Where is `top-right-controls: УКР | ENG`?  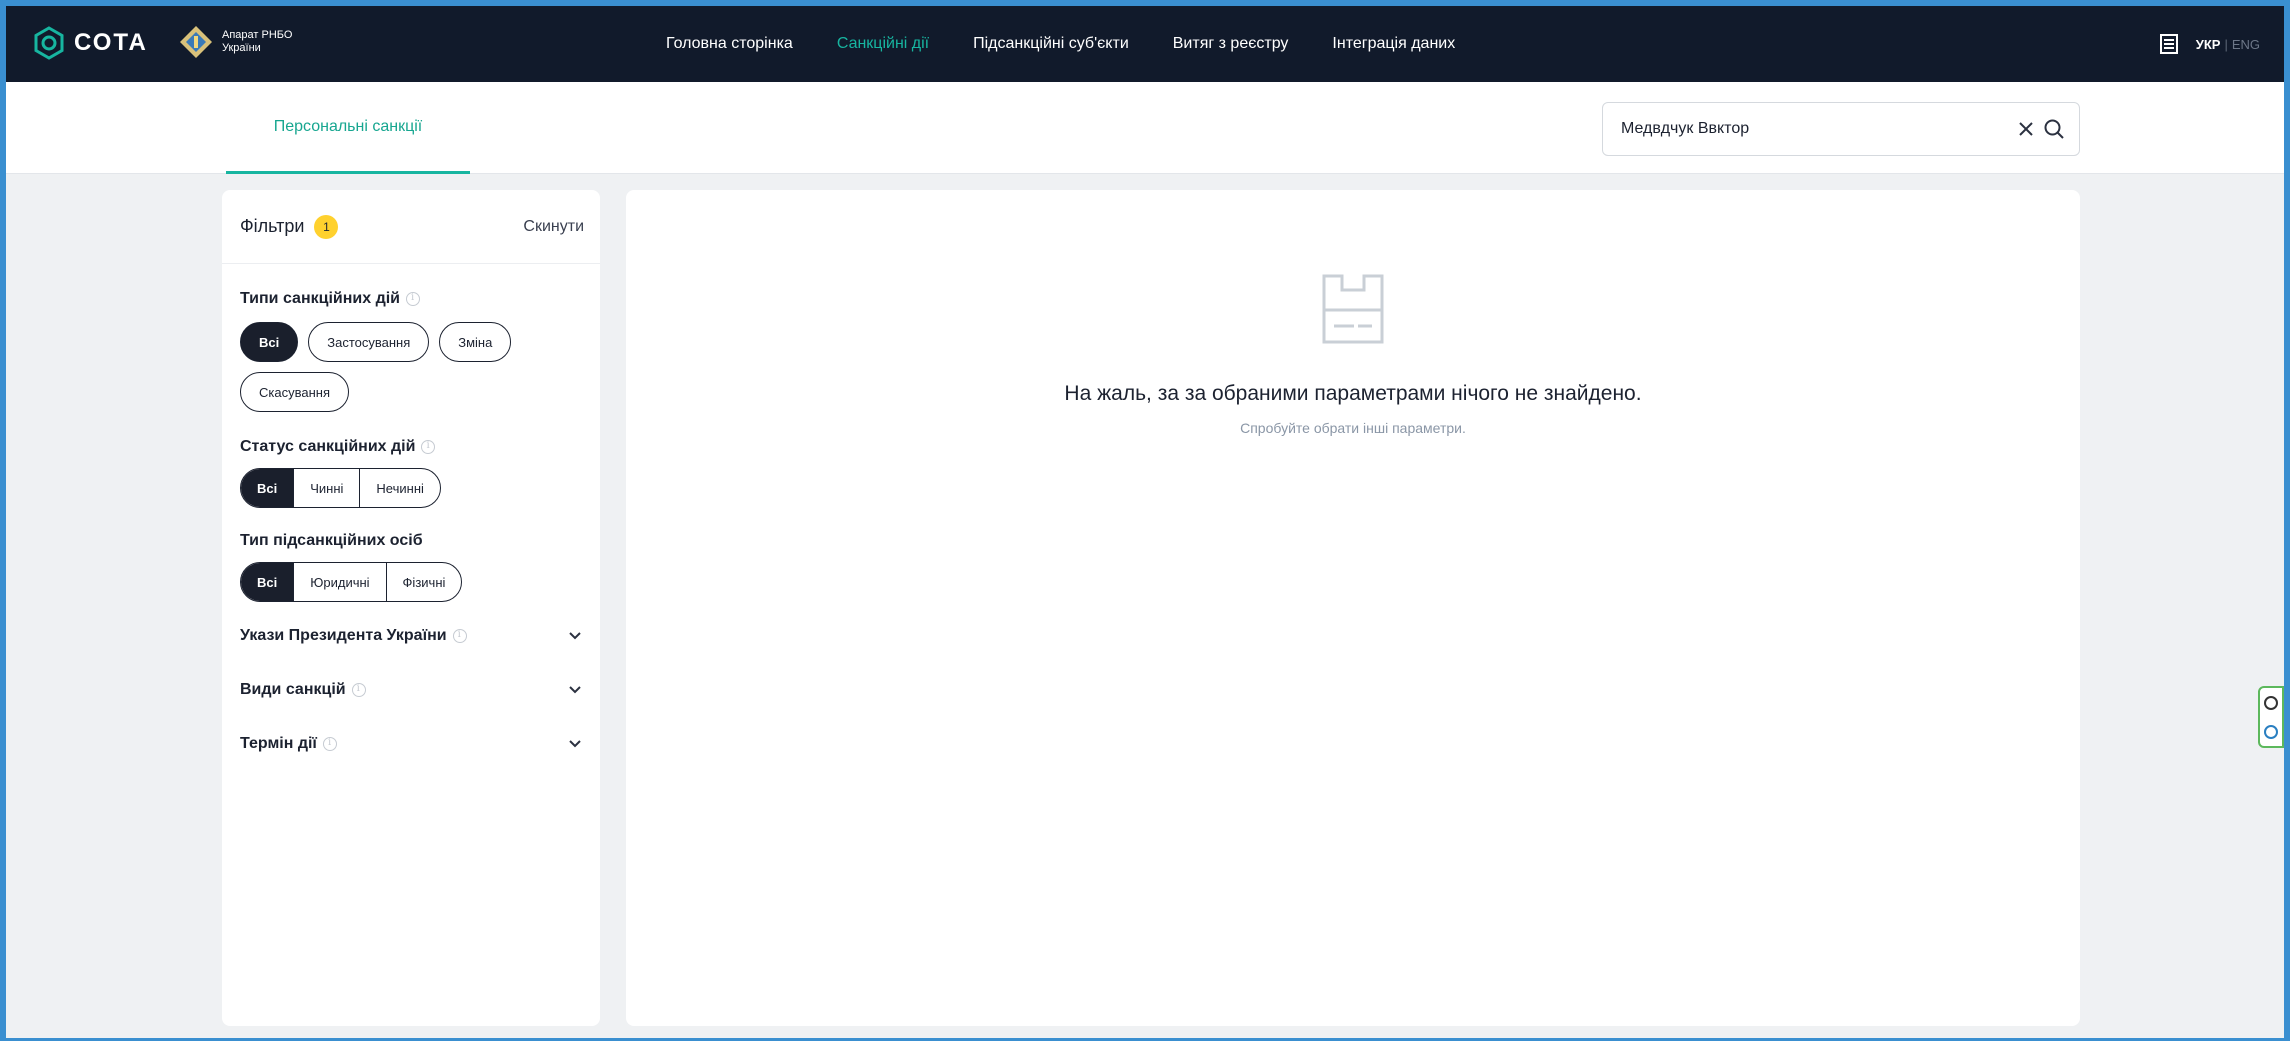
top-right-controls: УКР | ENG is located at coordinates (2209, 44).